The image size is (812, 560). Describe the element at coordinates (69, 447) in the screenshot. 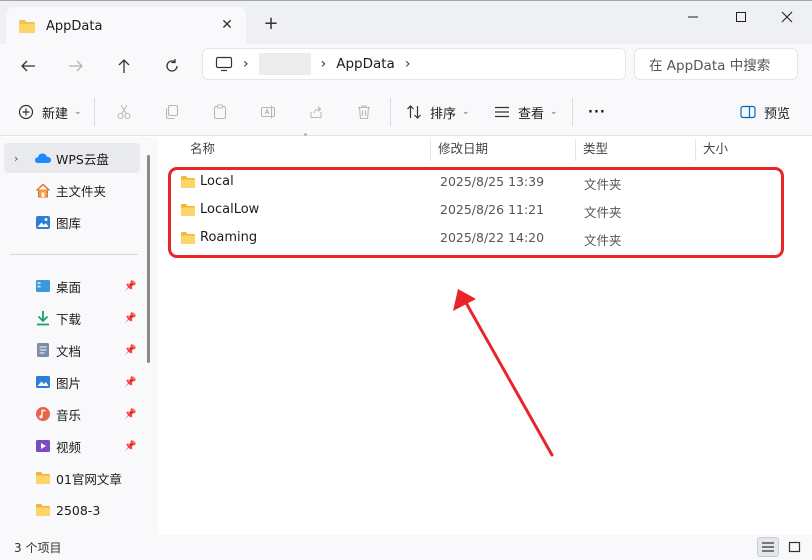

I see `sidebar-label: 视频` at that location.